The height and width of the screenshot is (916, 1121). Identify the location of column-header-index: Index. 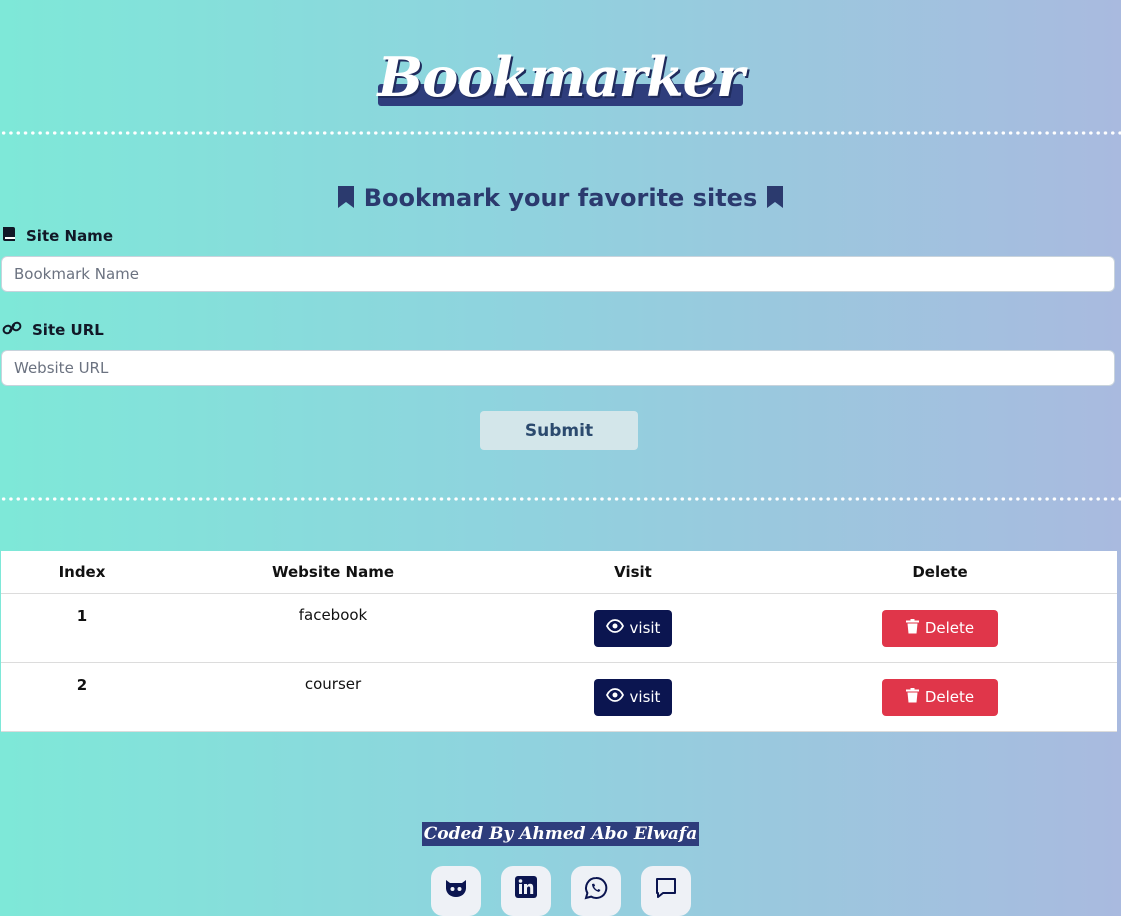
(82, 572).